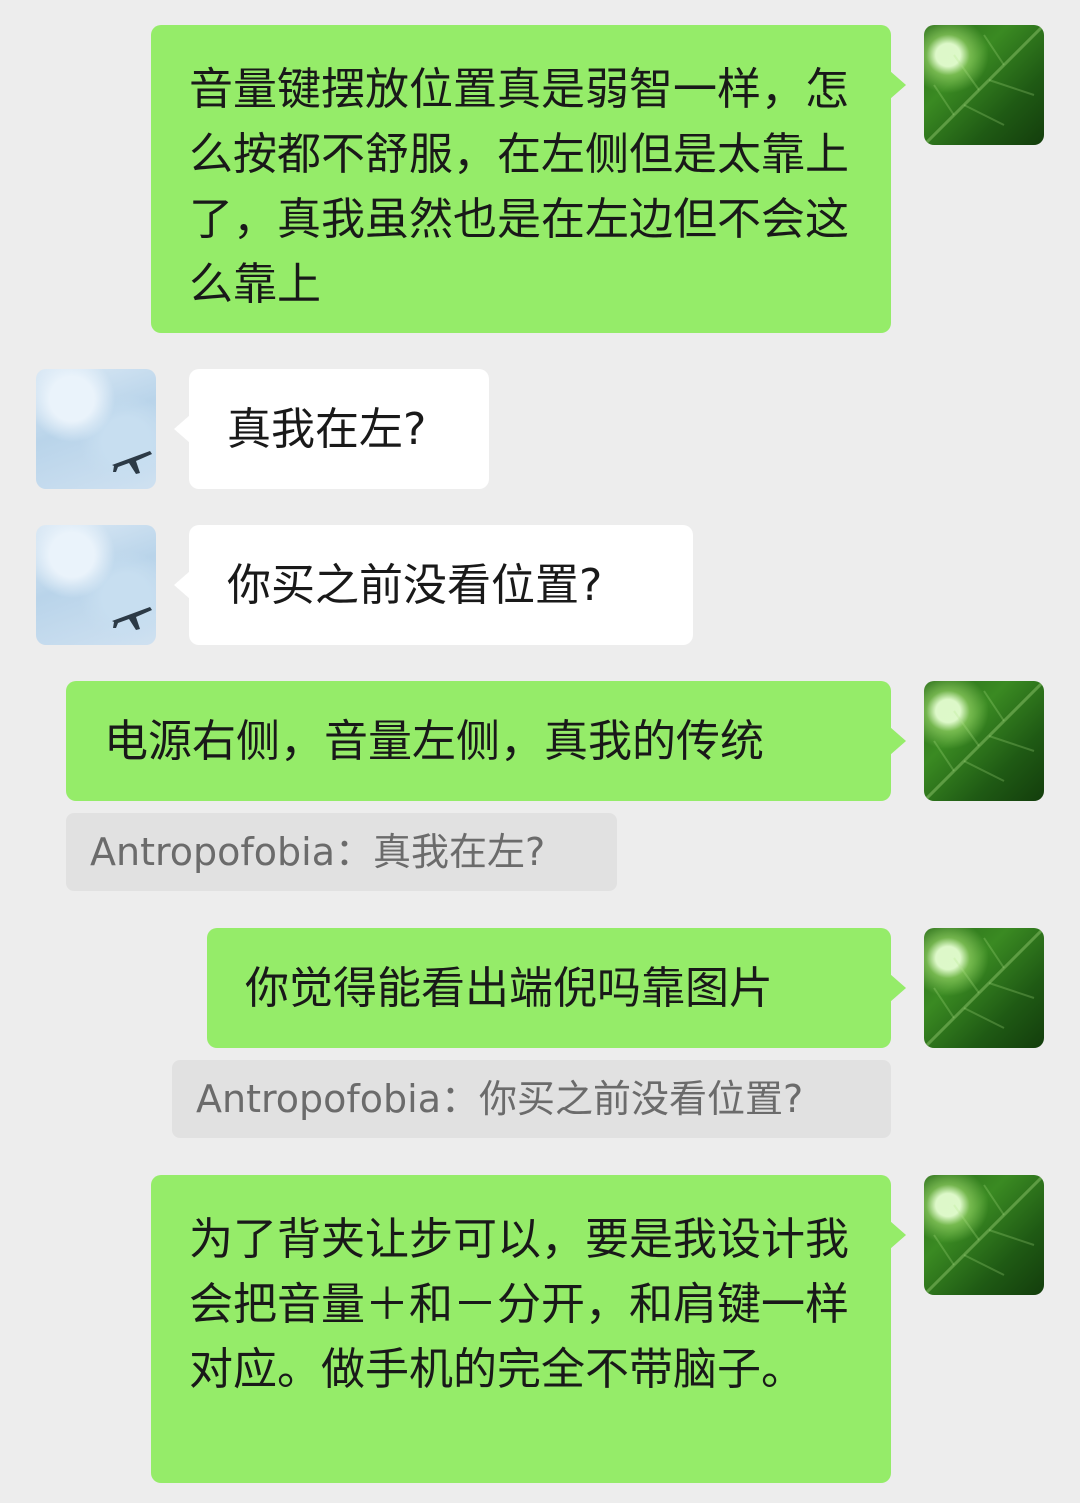 This screenshot has width=1080, height=1503. Describe the element at coordinates (327, 429) in the screenshot. I see `message-text: 真我在左?` at that location.